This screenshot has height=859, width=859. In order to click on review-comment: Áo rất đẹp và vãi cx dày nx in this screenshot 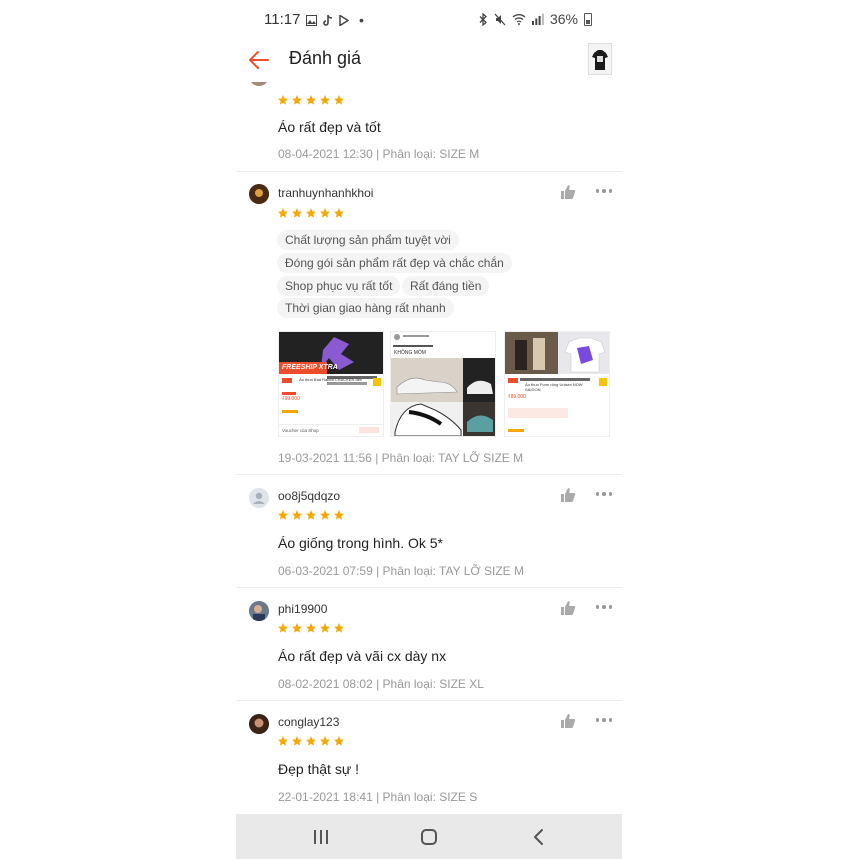, I will do `click(362, 656)`.